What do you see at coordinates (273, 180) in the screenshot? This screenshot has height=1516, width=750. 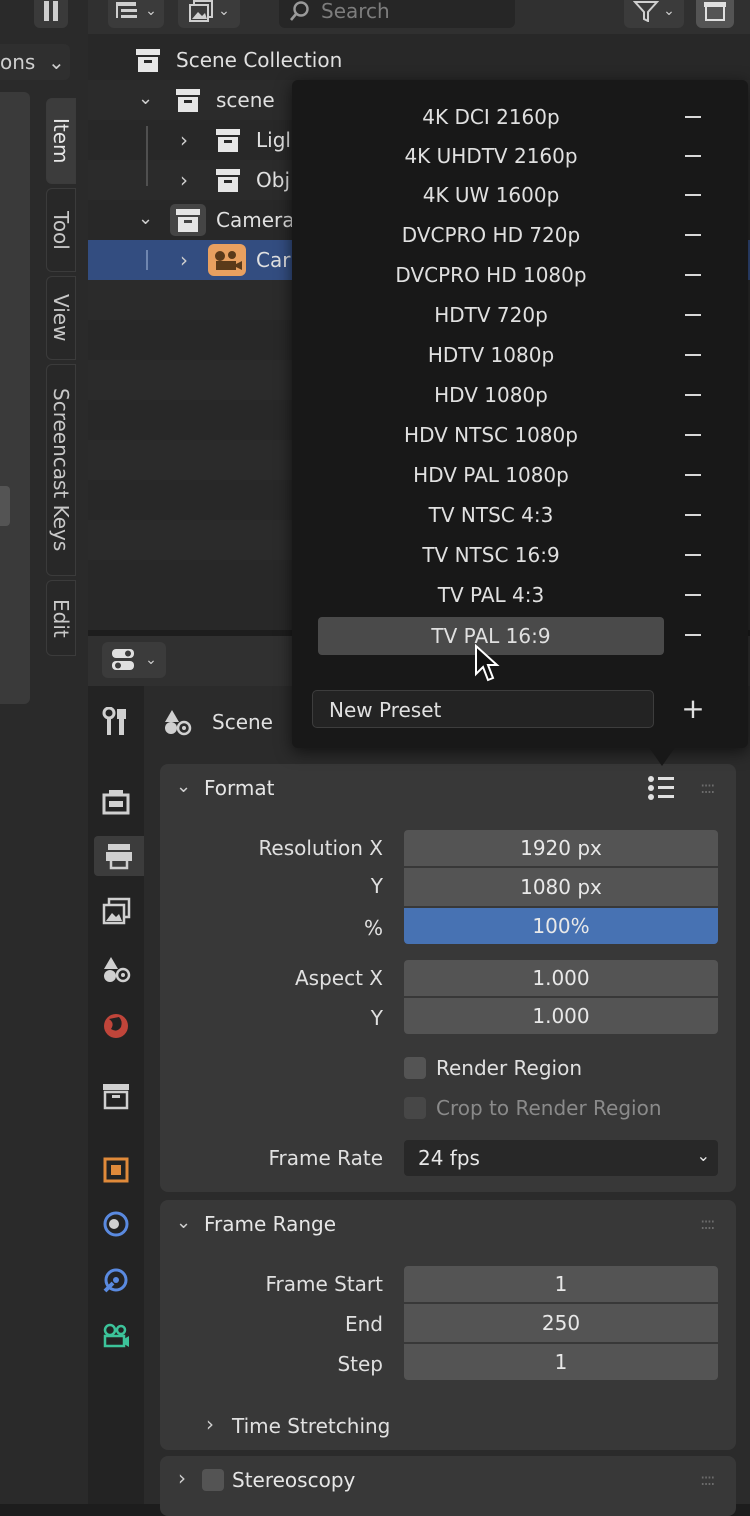 I see `outliner-row-label: Obj` at bounding box center [273, 180].